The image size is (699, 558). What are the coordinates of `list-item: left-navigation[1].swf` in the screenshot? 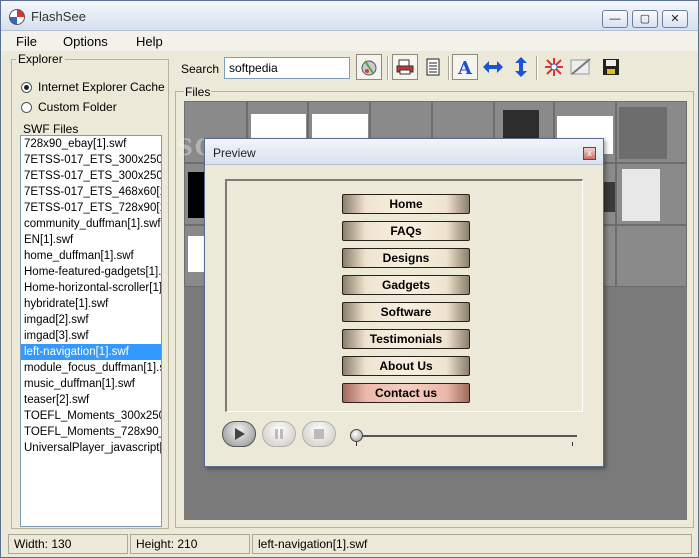 It's located at (91, 352).